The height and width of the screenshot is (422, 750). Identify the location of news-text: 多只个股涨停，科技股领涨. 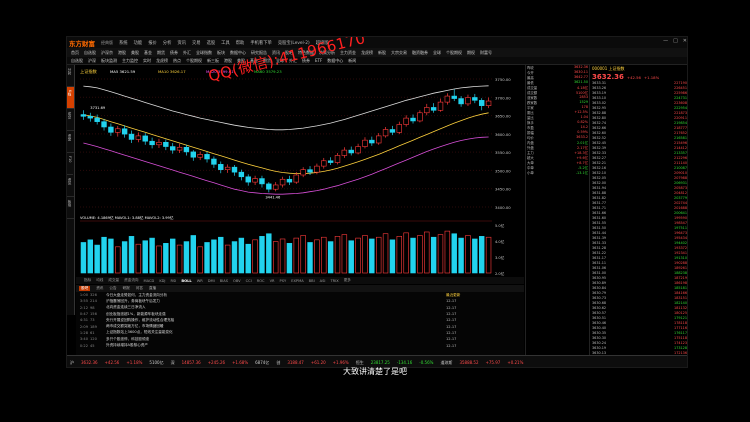
(127, 339).